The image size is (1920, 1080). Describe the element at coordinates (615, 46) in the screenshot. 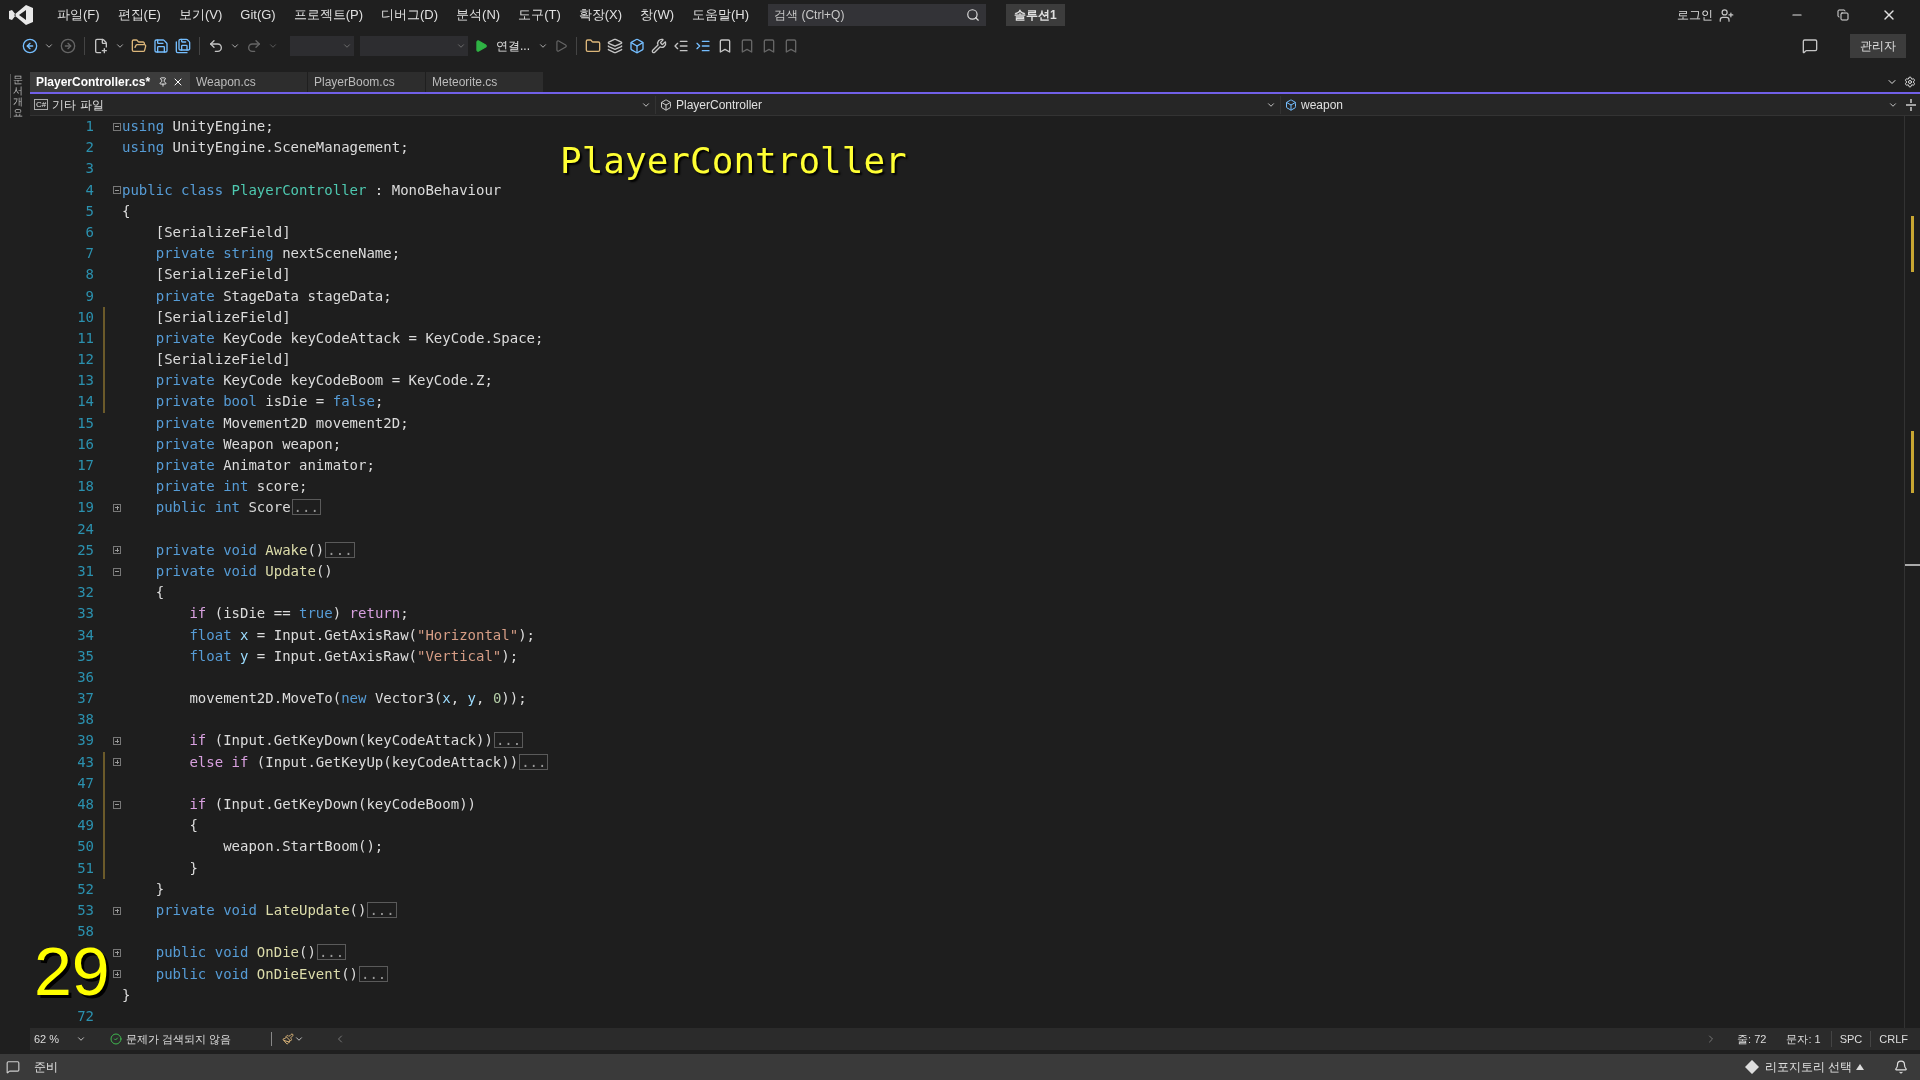

I see `layers-icon` at that location.